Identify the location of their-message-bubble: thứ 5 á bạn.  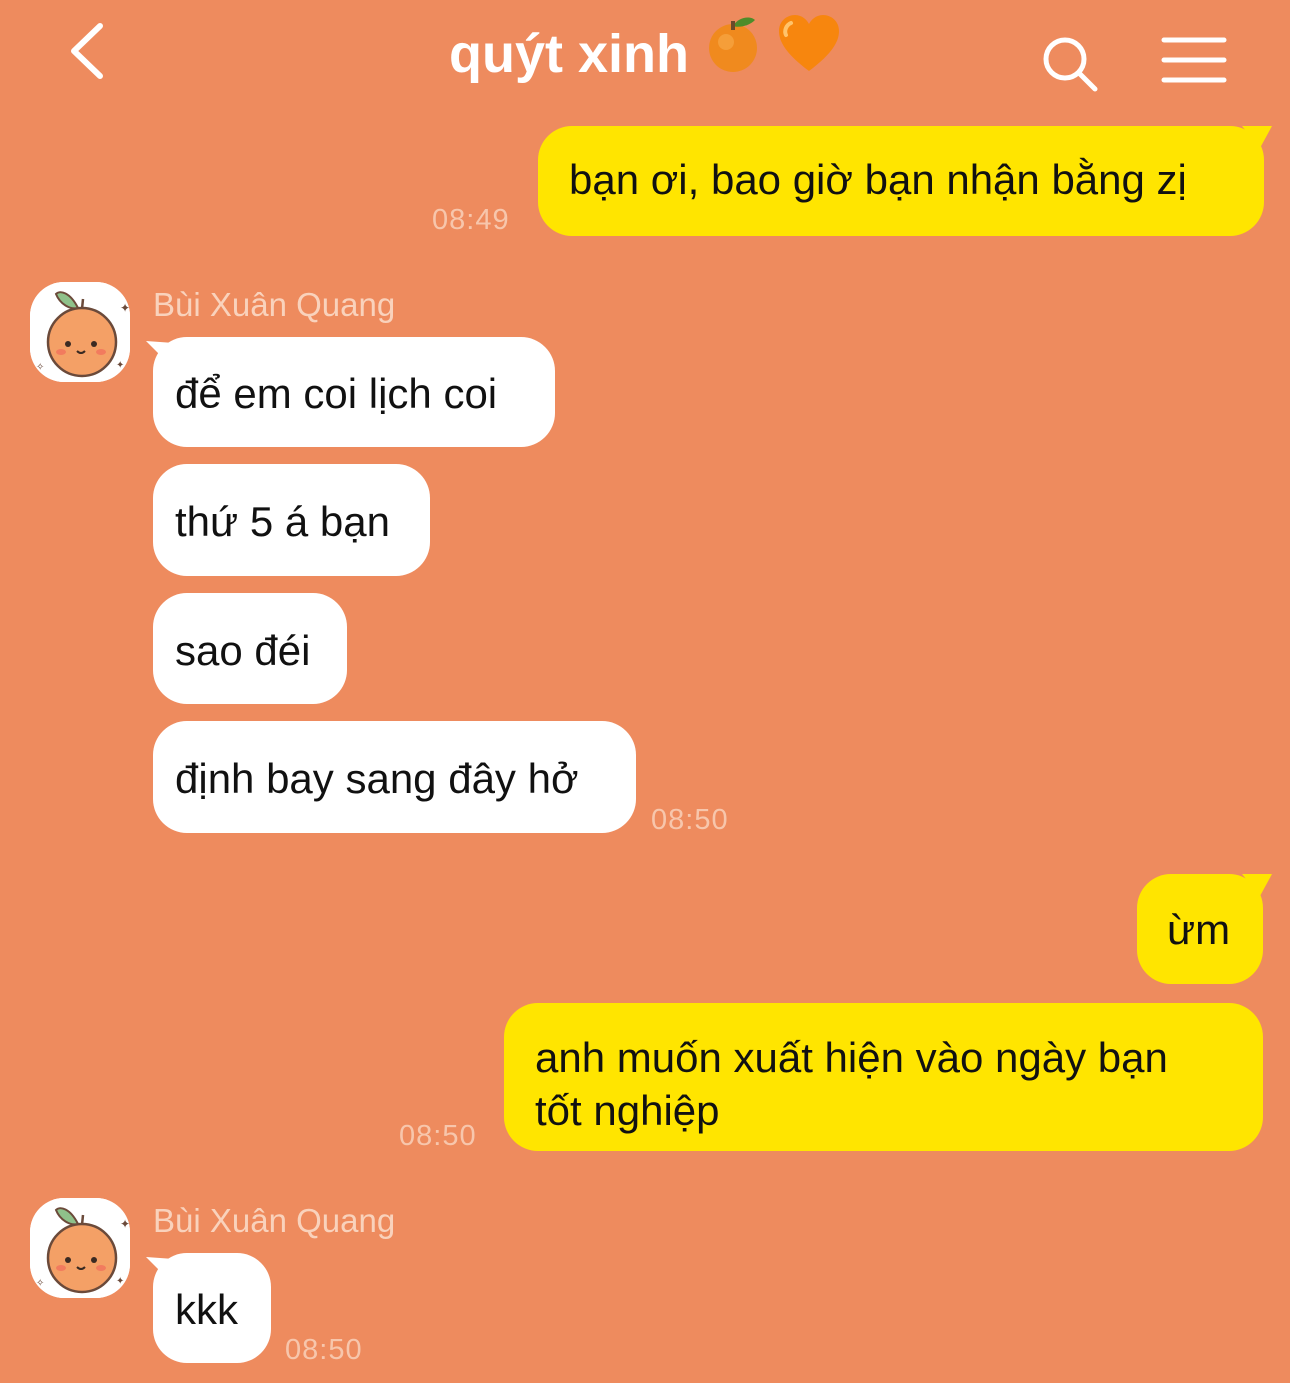
(291, 520).